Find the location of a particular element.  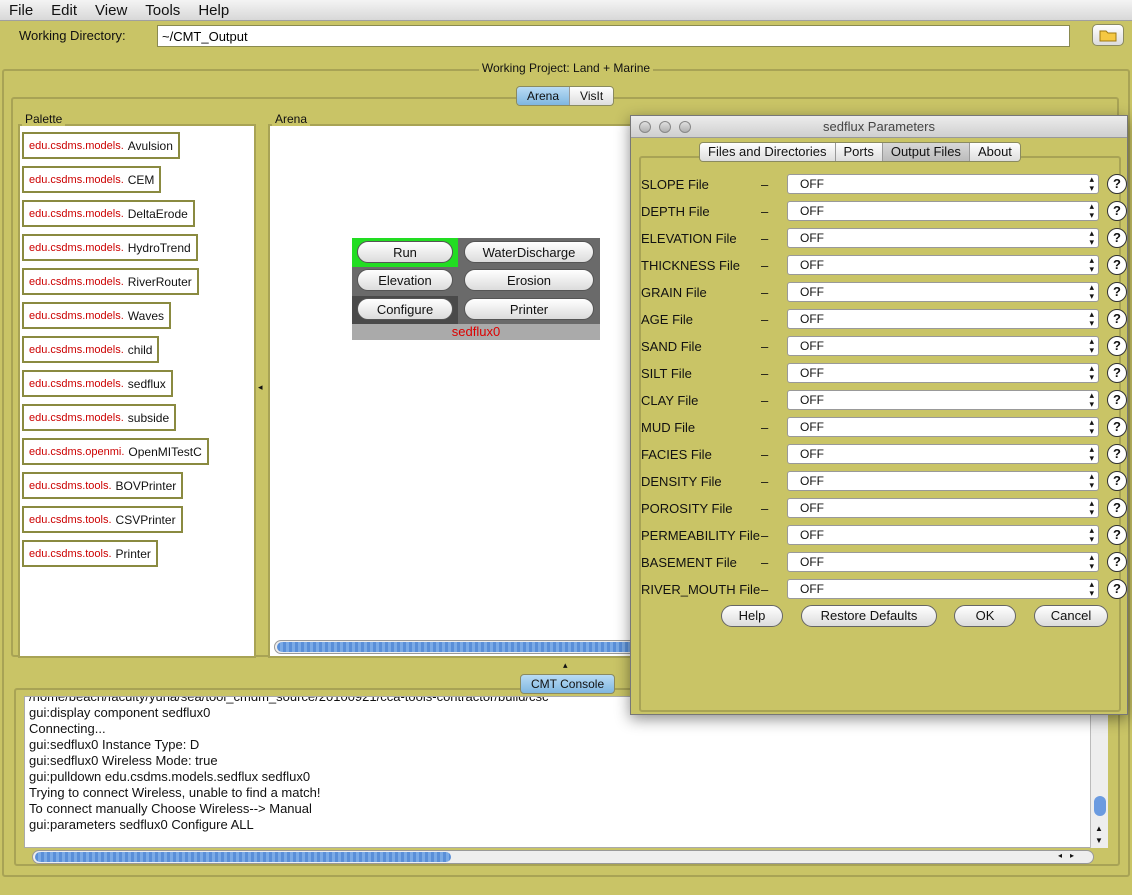

palette-item-avulsion: edu.csdms.models. Avulsion is located at coordinates (101, 145).